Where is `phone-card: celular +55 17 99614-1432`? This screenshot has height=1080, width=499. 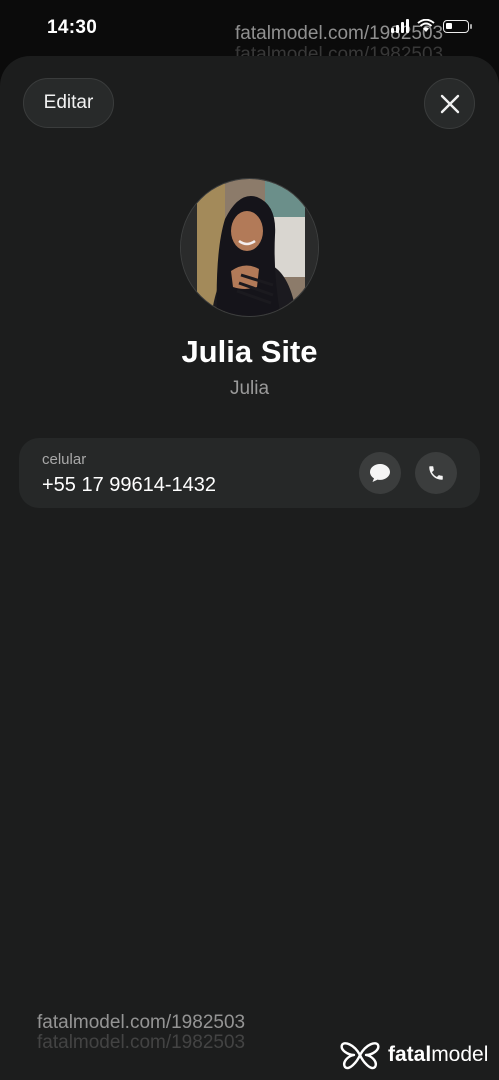
phone-card: celular +55 17 99614-1432 is located at coordinates (249, 473).